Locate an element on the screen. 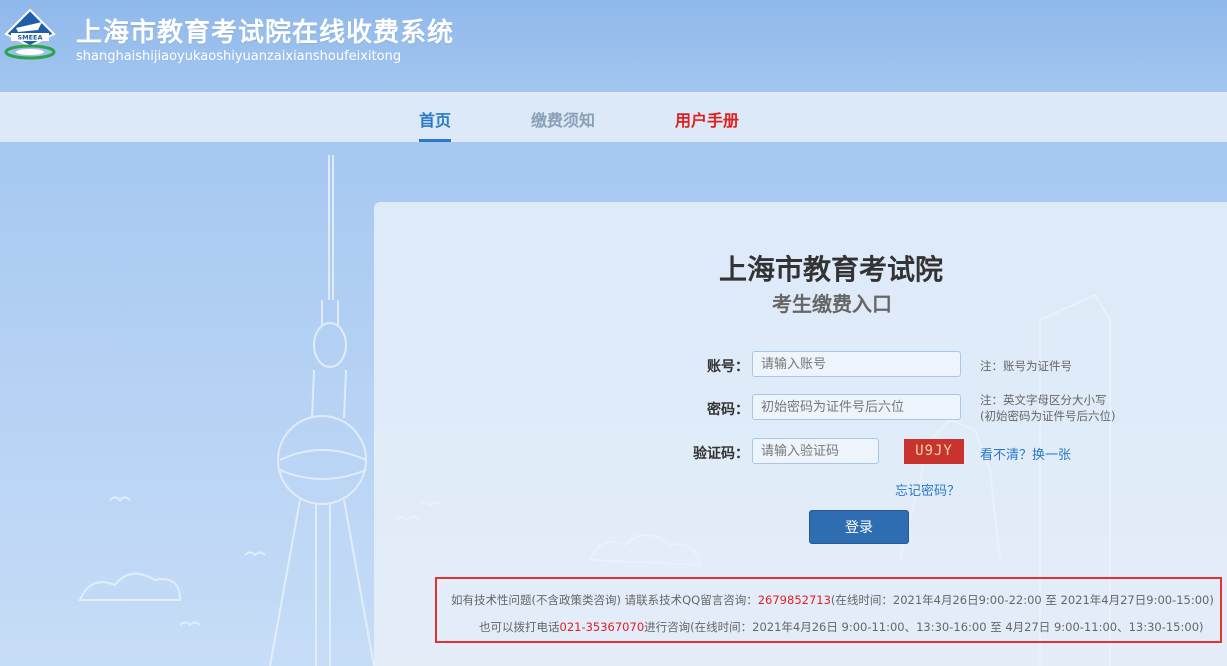 Image resolution: width=1227 pixels, height=666 pixels. contact-qq-prefix: 如有技术性问题(不含政策类咨询) 请联系技术QQ留言咨询： is located at coordinates (604, 600).